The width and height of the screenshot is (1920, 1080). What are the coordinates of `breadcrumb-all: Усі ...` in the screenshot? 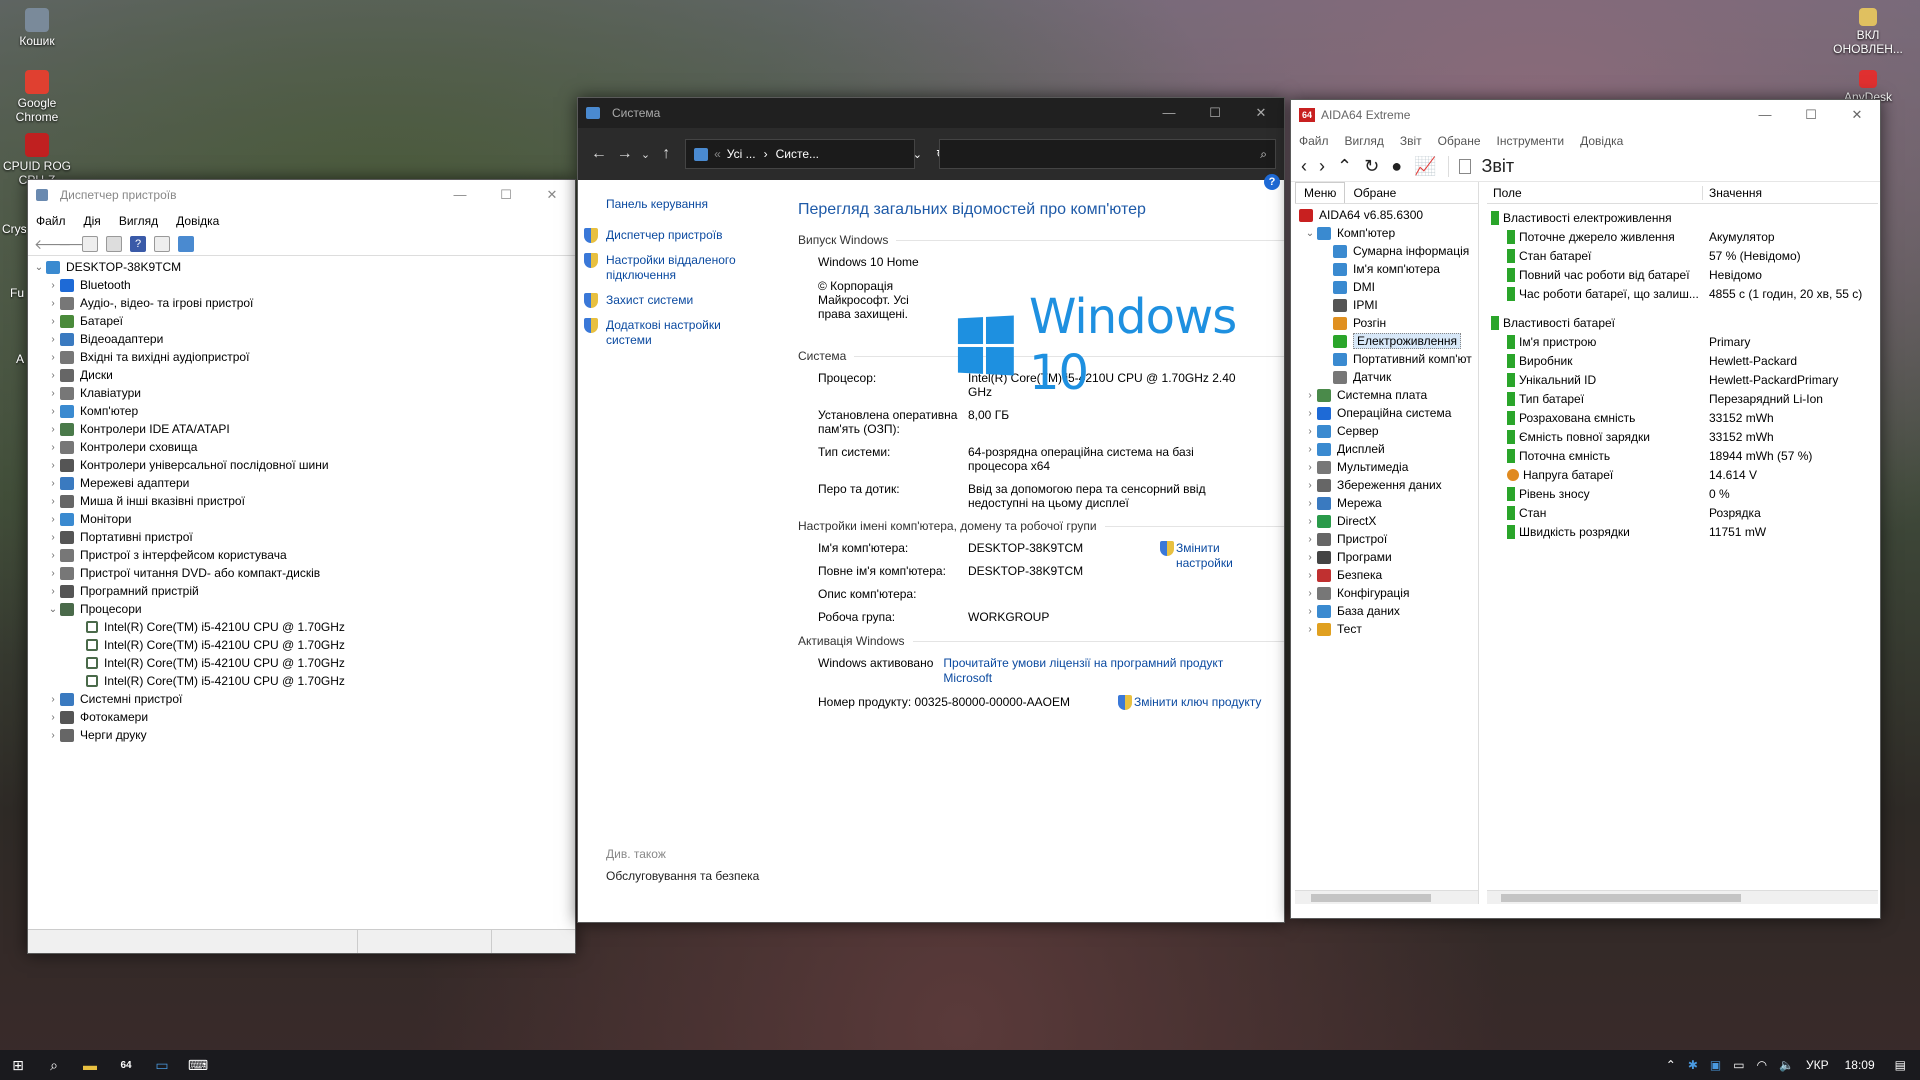 It's located at (741, 154).